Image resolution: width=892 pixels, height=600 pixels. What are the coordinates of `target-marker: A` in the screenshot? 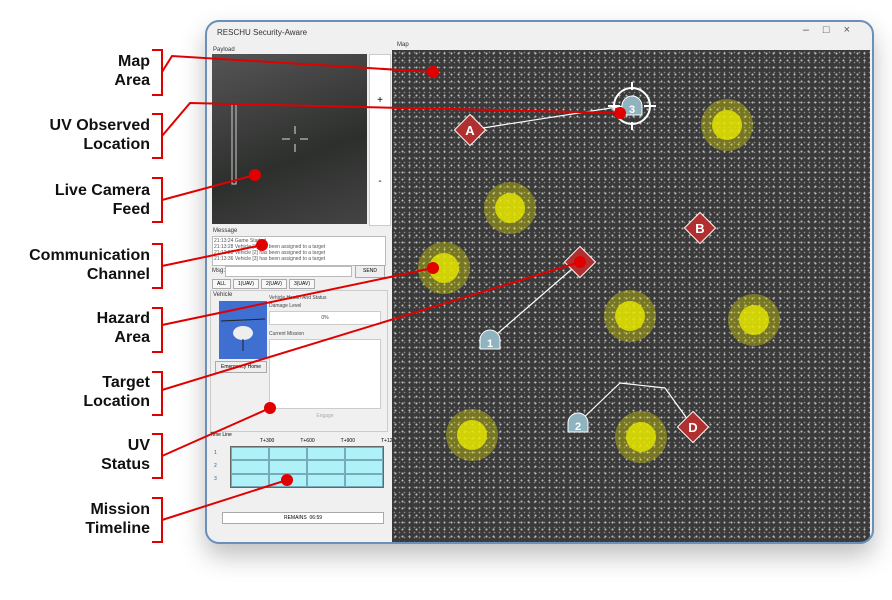 It's located at (470, 130).